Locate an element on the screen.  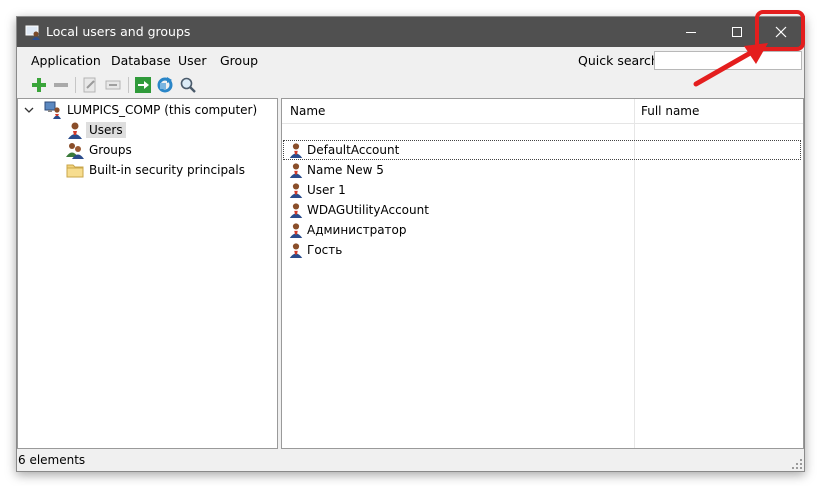
app-icon is located at coordinates (32, 32).